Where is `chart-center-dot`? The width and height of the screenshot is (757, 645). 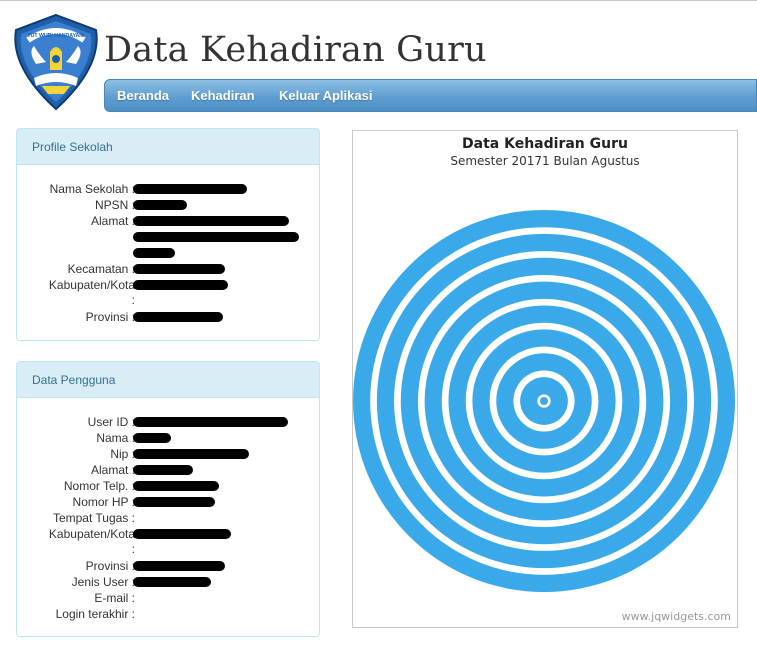 chart-center-dot is located at coordinates (544, 401).